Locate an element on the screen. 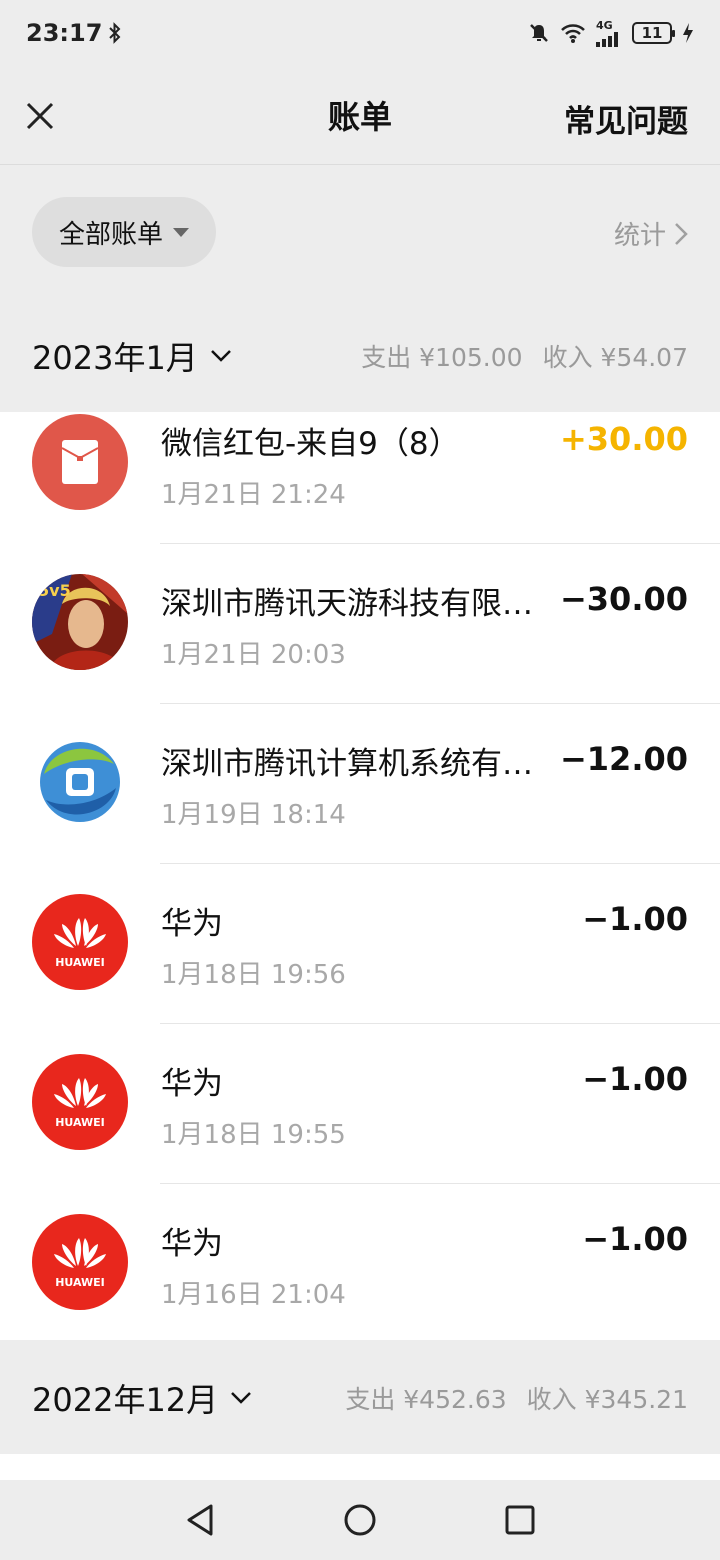  page-title: 账单 is located at coordinates (359, 117).